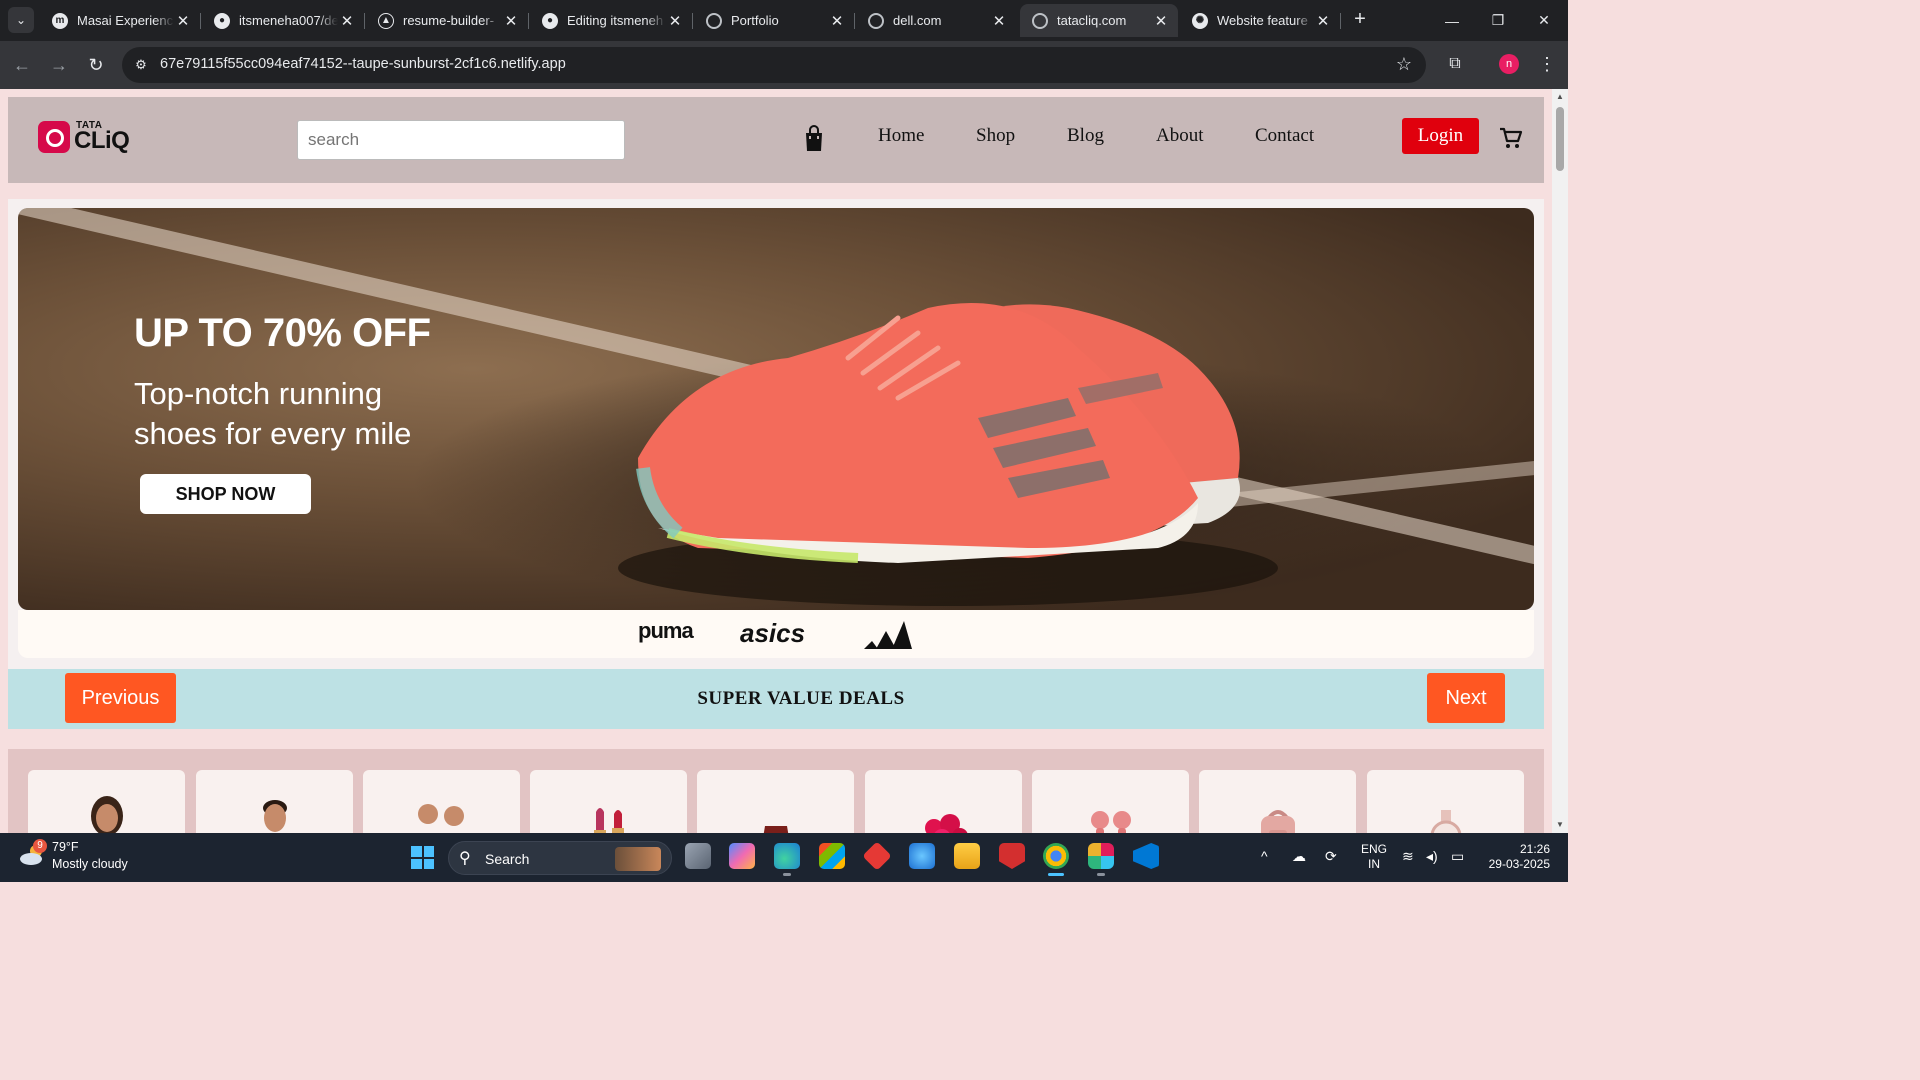  What do you see at coordinates (1498, 20) in the screenshot?
I see `restore-button: ❐` at bounding box center [1498, 20].